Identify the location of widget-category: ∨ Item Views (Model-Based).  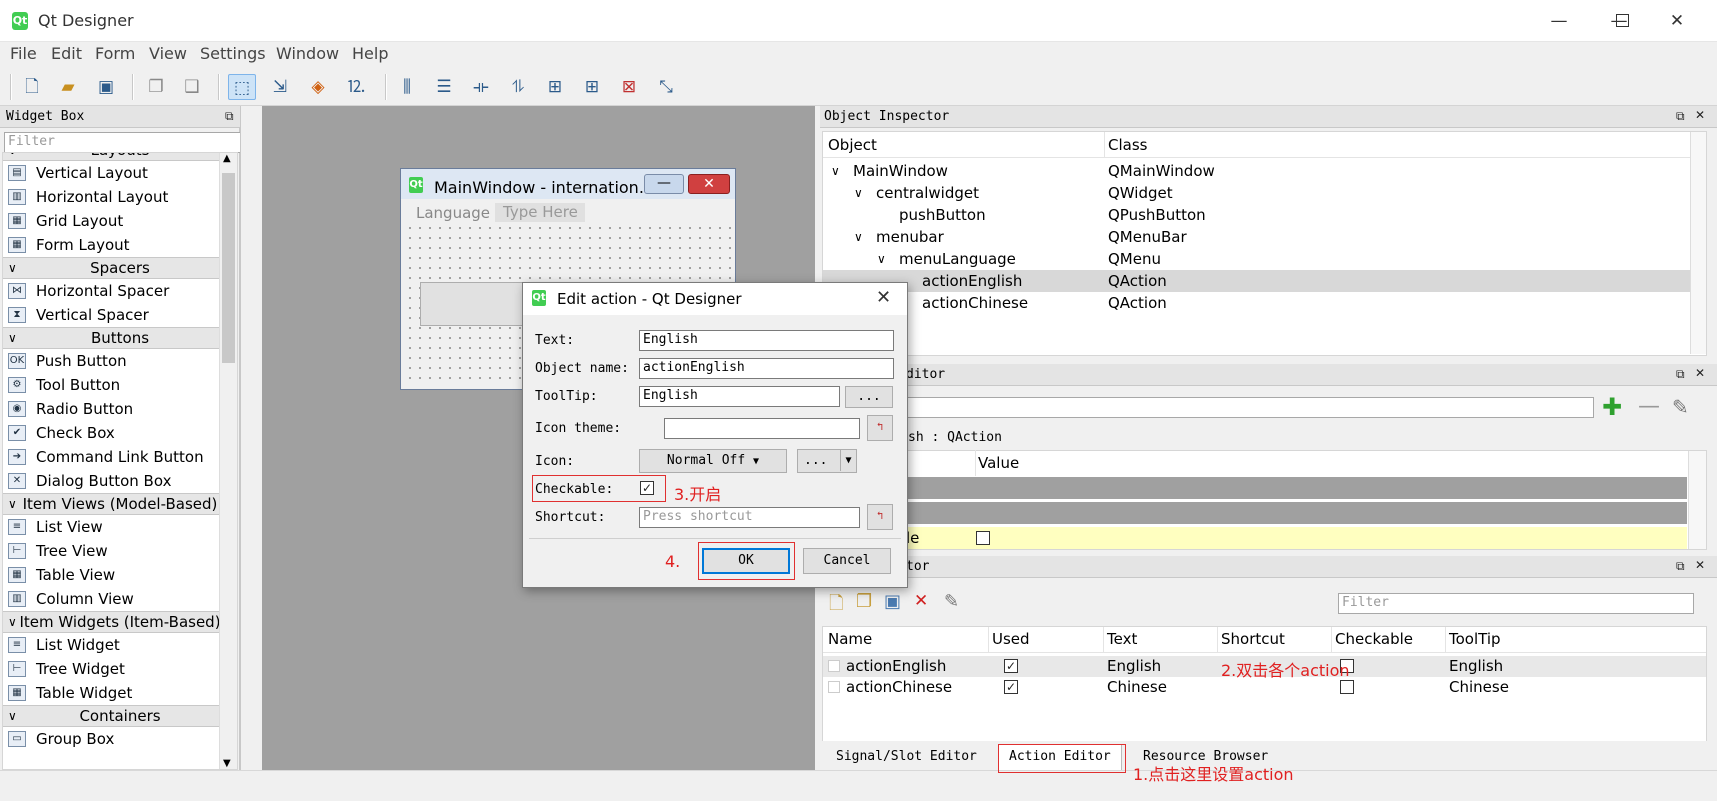
(120, 504).